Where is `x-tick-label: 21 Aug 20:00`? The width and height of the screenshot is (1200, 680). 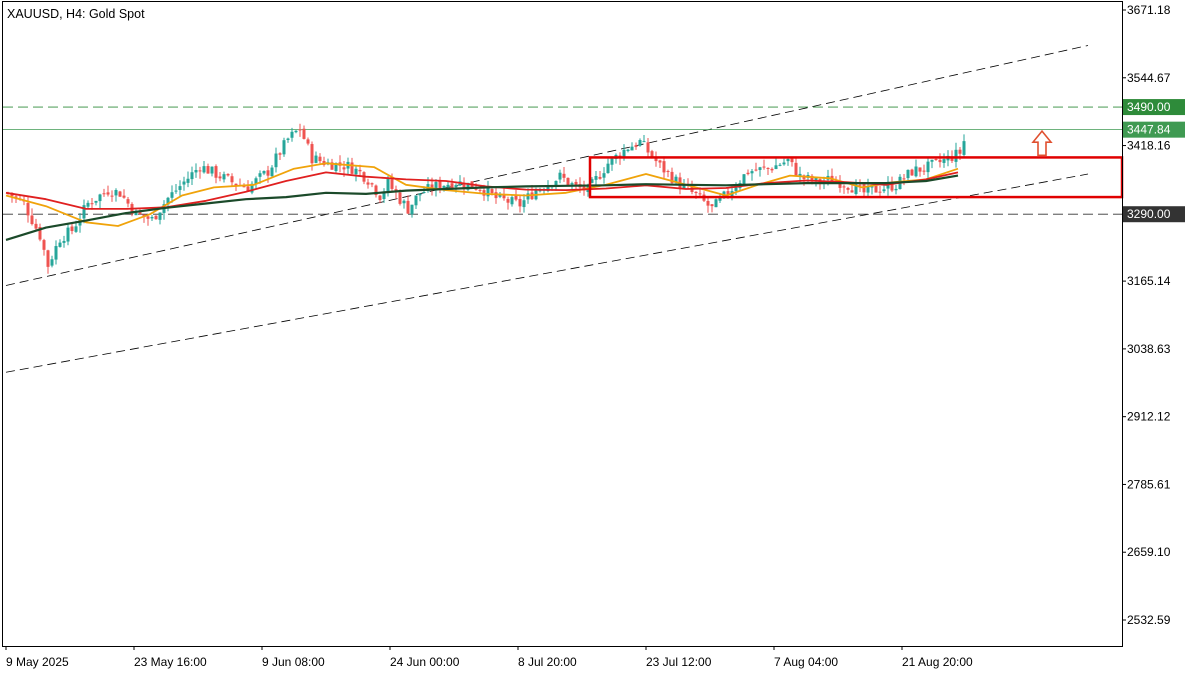
x-tick-label: 21 Aug 20:00 is located at coordinates (937, 662).